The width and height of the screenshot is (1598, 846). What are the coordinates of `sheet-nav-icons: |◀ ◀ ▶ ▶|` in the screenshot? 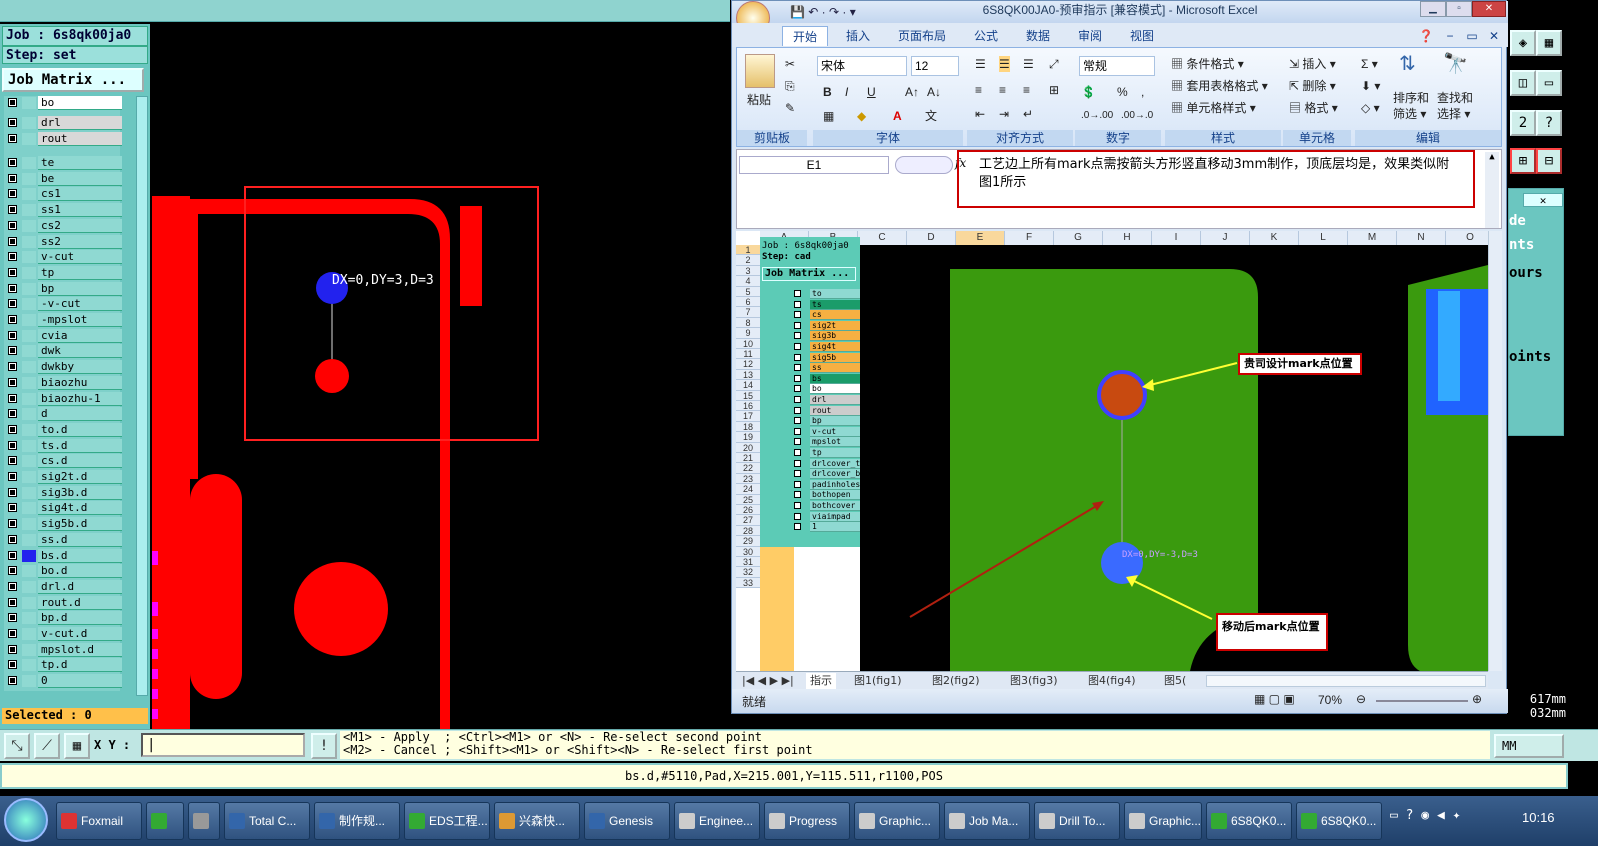 It's located at (768, 681).